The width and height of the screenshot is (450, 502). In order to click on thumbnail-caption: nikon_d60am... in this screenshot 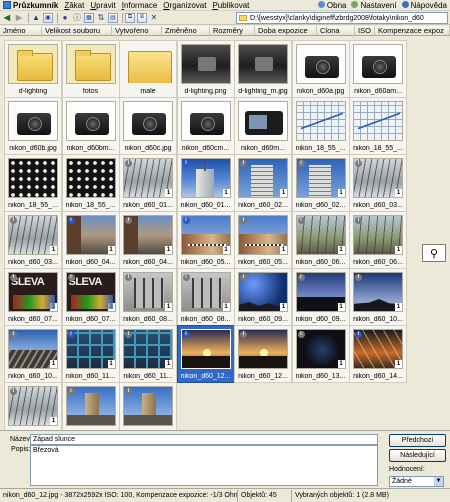, I will do `click(378, 91)`.